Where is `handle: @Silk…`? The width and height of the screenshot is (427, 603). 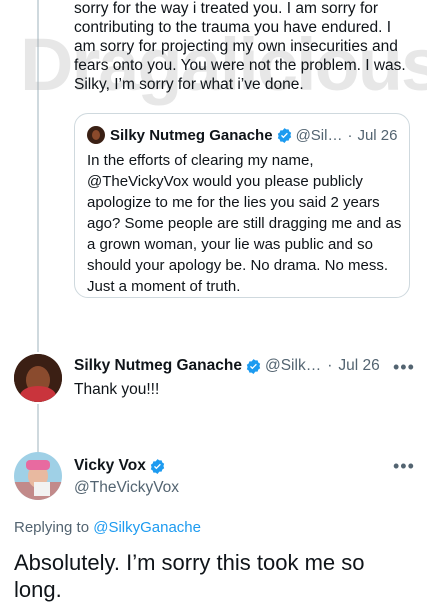
handle: @Silk… is located at coordinates (293, 366).